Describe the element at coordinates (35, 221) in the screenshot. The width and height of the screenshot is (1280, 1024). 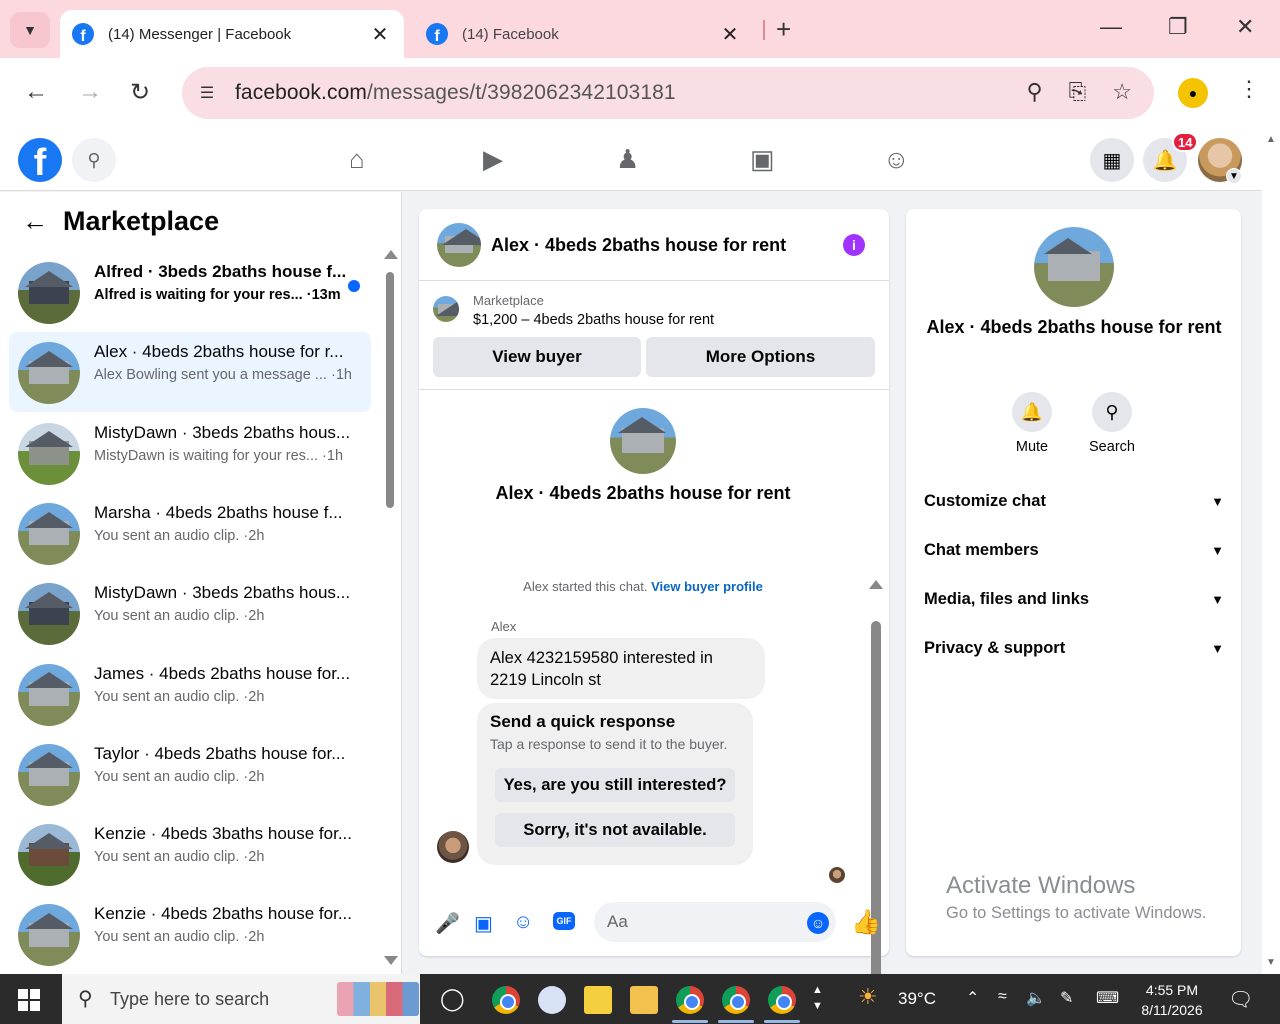
I see `back-arrow-icon: ←` at that location.